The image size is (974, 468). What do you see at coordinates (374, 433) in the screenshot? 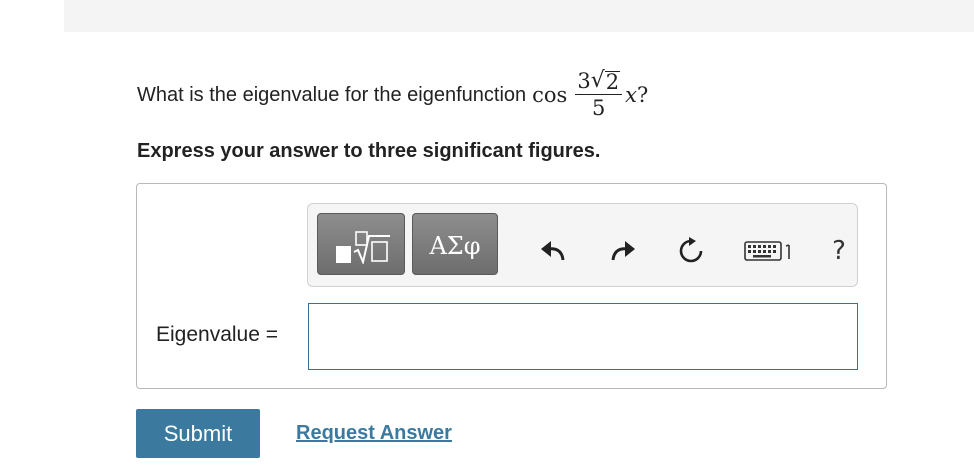
I see `request-answer-link: Request Answer` at bounding box center [374, 433].